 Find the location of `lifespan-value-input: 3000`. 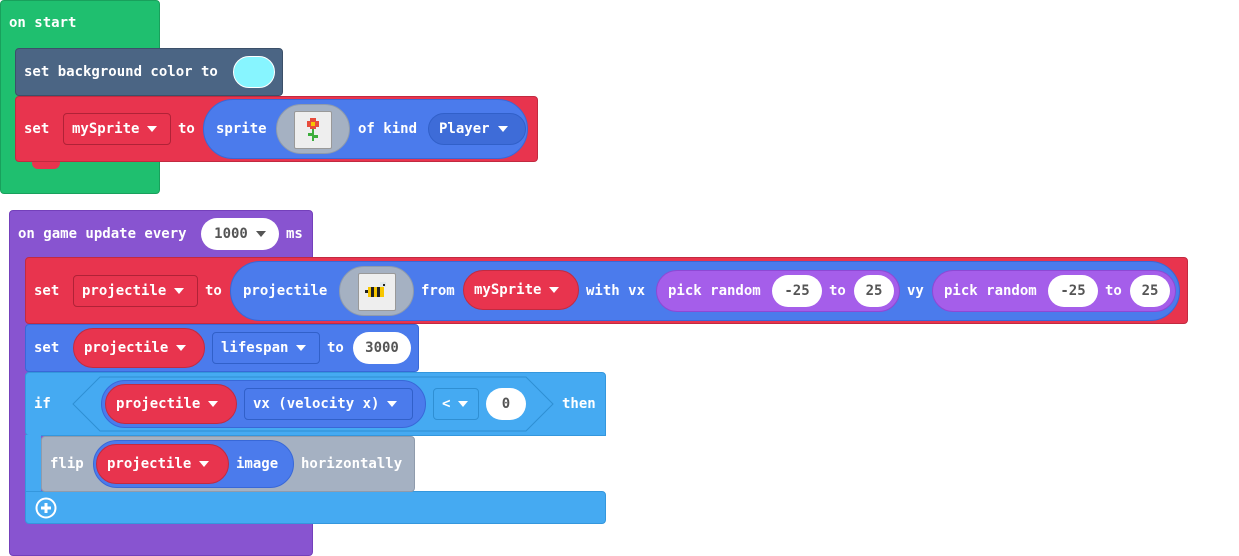

lifespan-value-input: 3000 is located at coordinates (382, 348).